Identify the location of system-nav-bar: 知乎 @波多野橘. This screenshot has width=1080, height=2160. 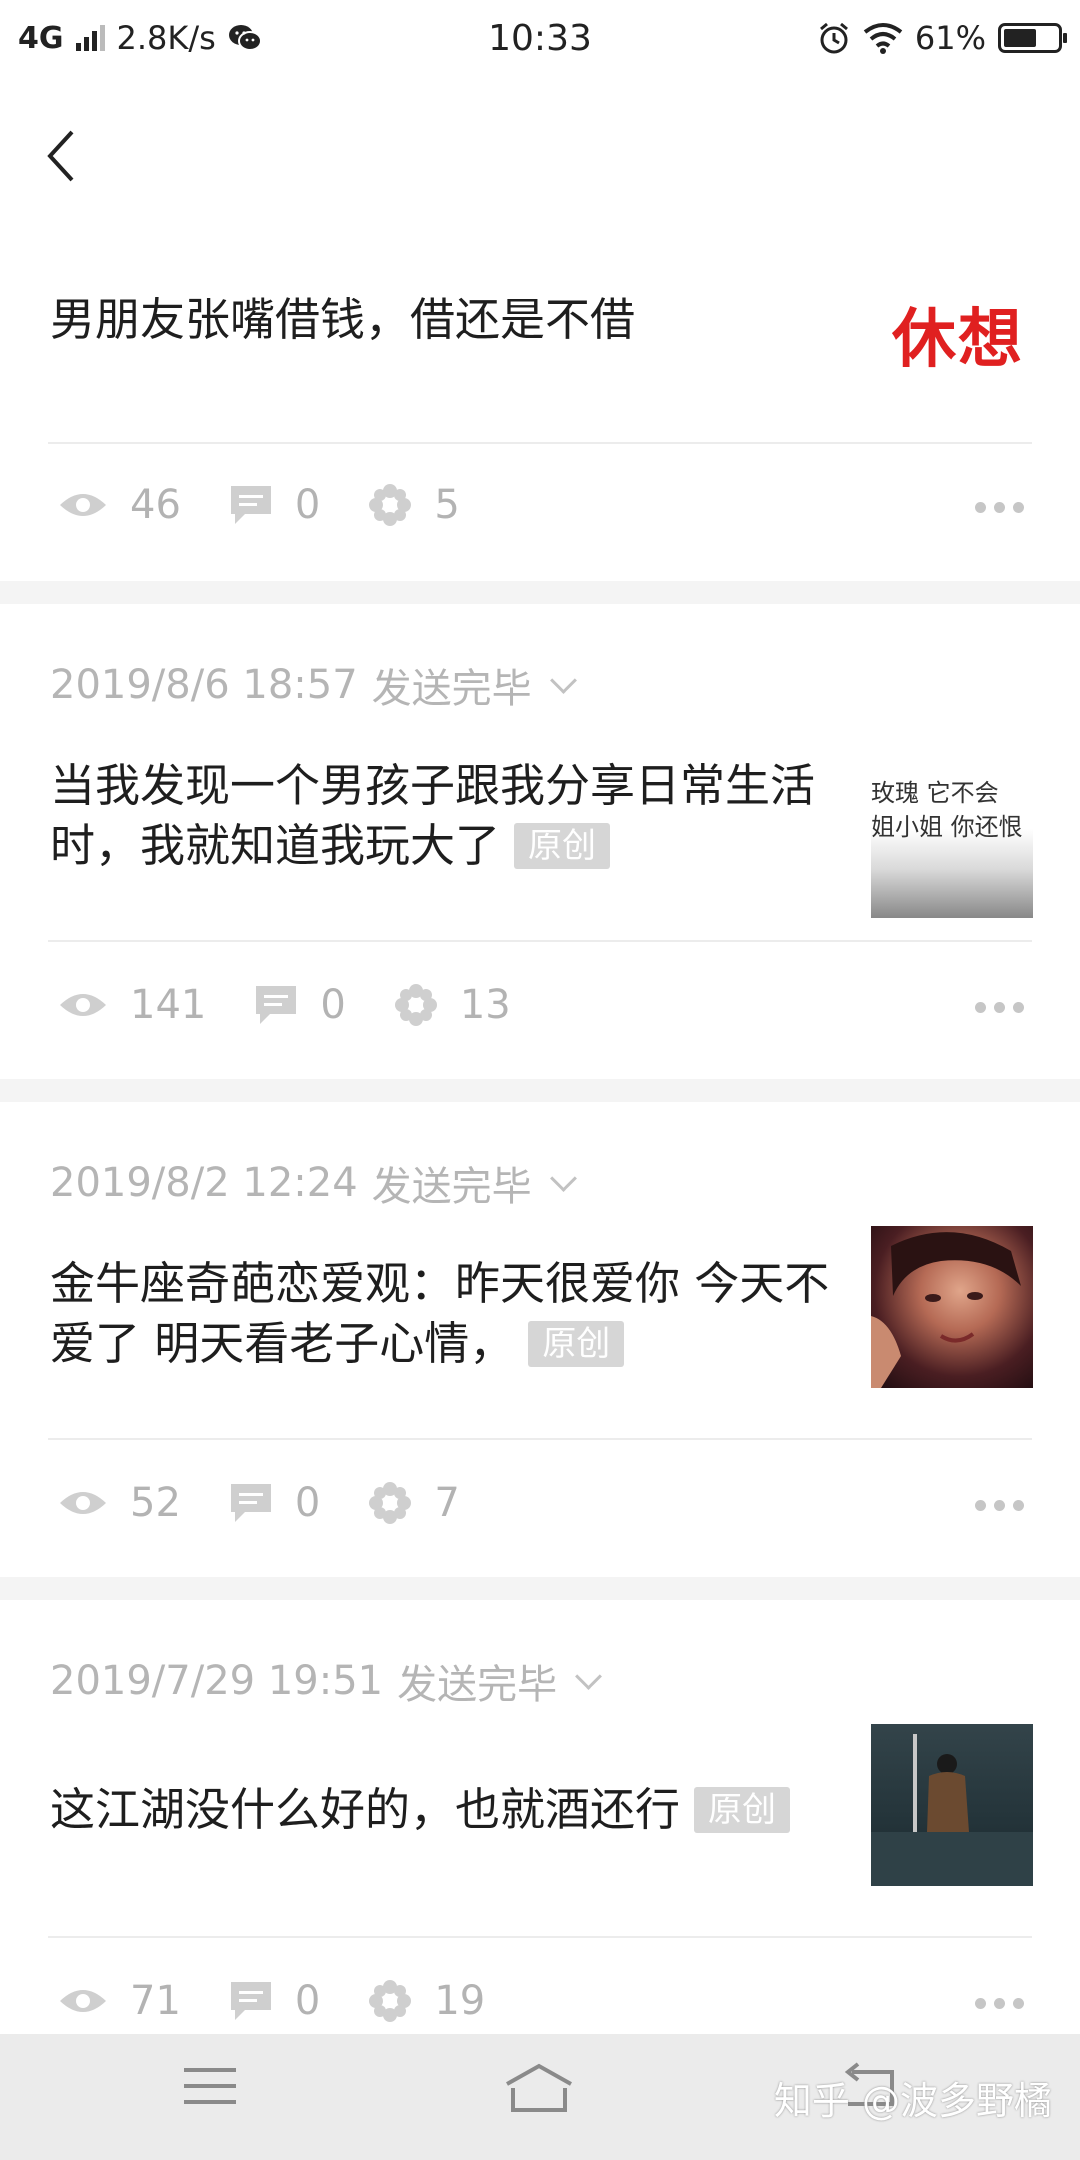
(540, 2097).